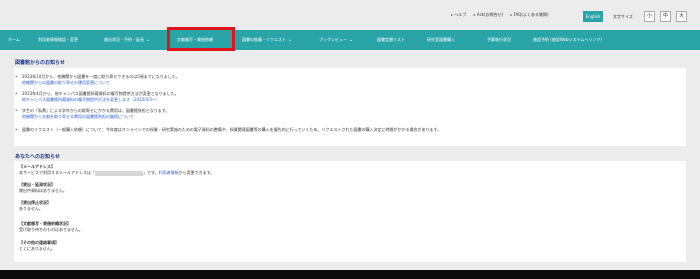 This screenshot has height=279, width=700. I want to click on font-size-small-button: 小, so click(649, 16).